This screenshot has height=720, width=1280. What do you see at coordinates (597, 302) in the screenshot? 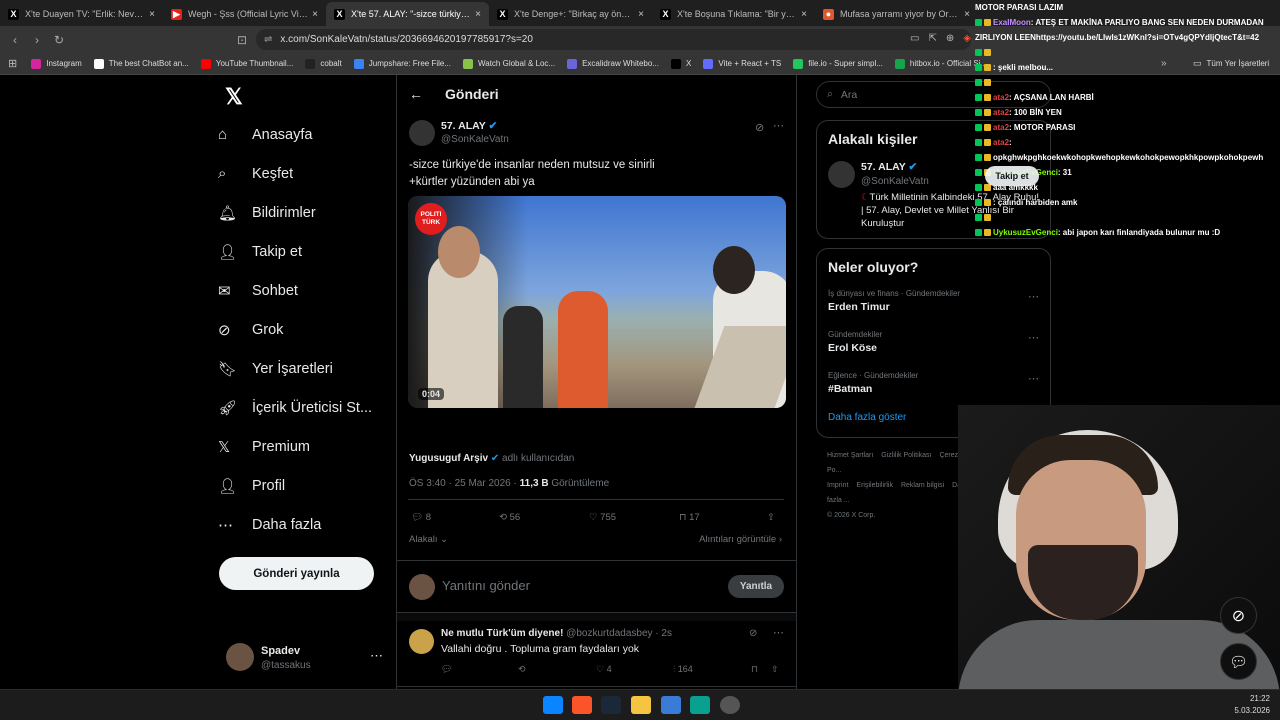
I see `tweet-video: POLITI TÜRK 0:04` at bounding box center [597, 302].